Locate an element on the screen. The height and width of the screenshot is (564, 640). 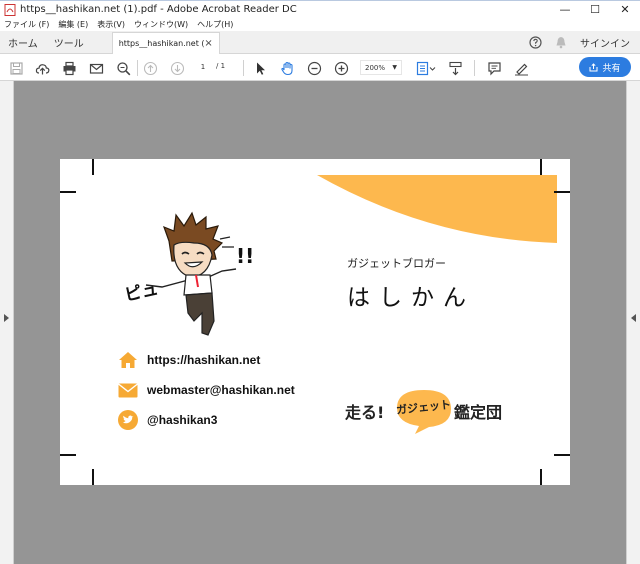
tab-tools: ツール is located at coordinates (69, 42).